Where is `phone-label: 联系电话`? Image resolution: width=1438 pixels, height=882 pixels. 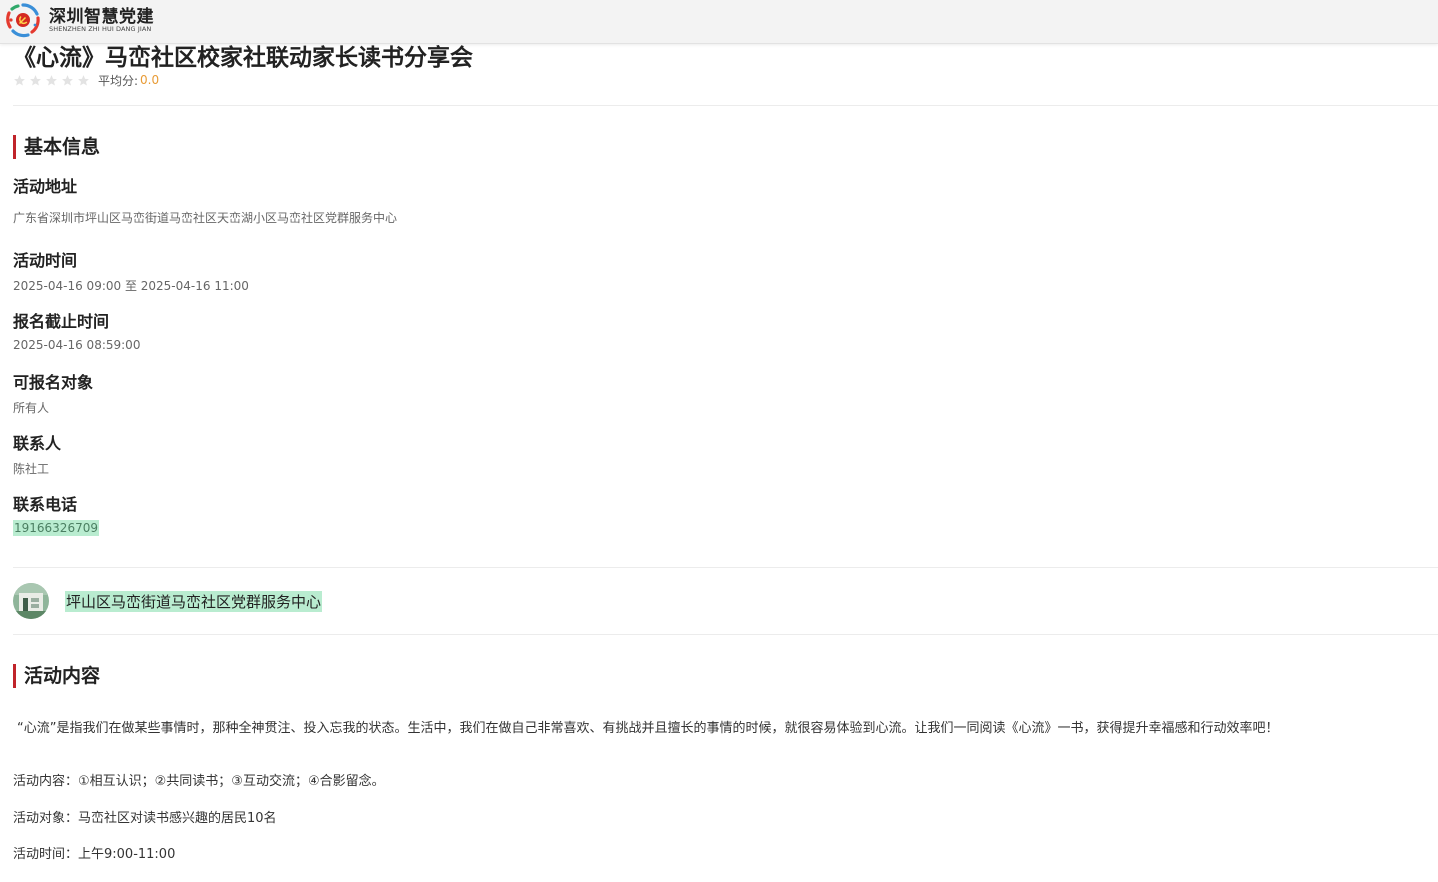 phone-label: 联系电话 is located at coordinates (45, 504).